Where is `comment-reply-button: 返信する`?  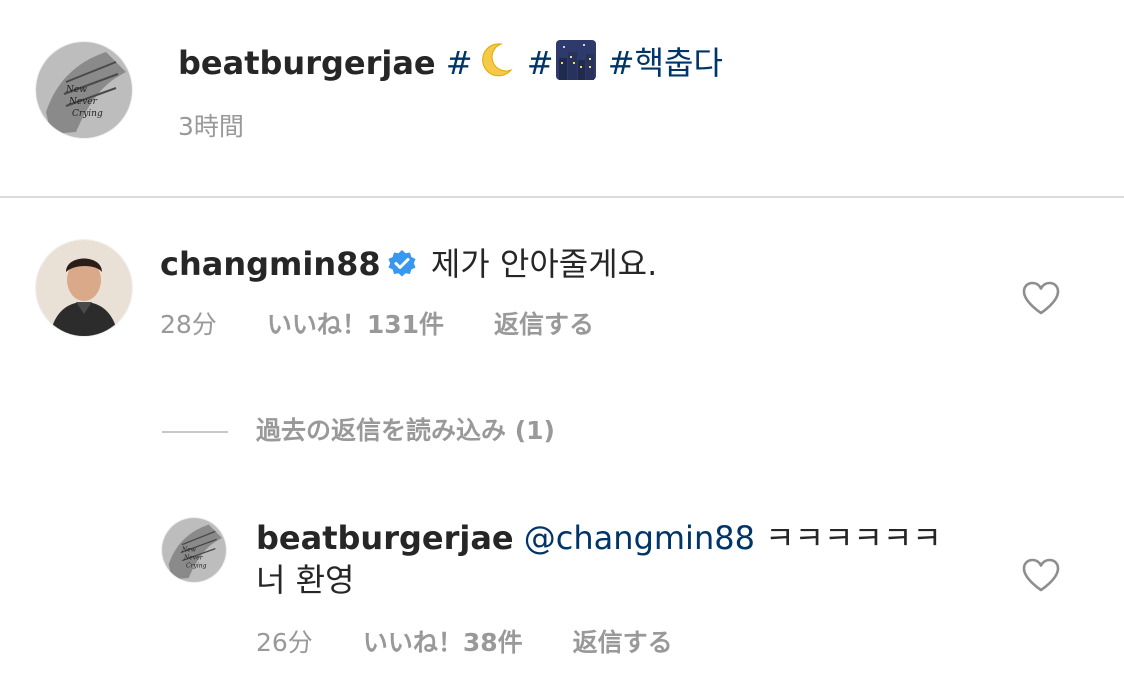 comment-reply-button: 返信する is located at coordinates (544, 324).